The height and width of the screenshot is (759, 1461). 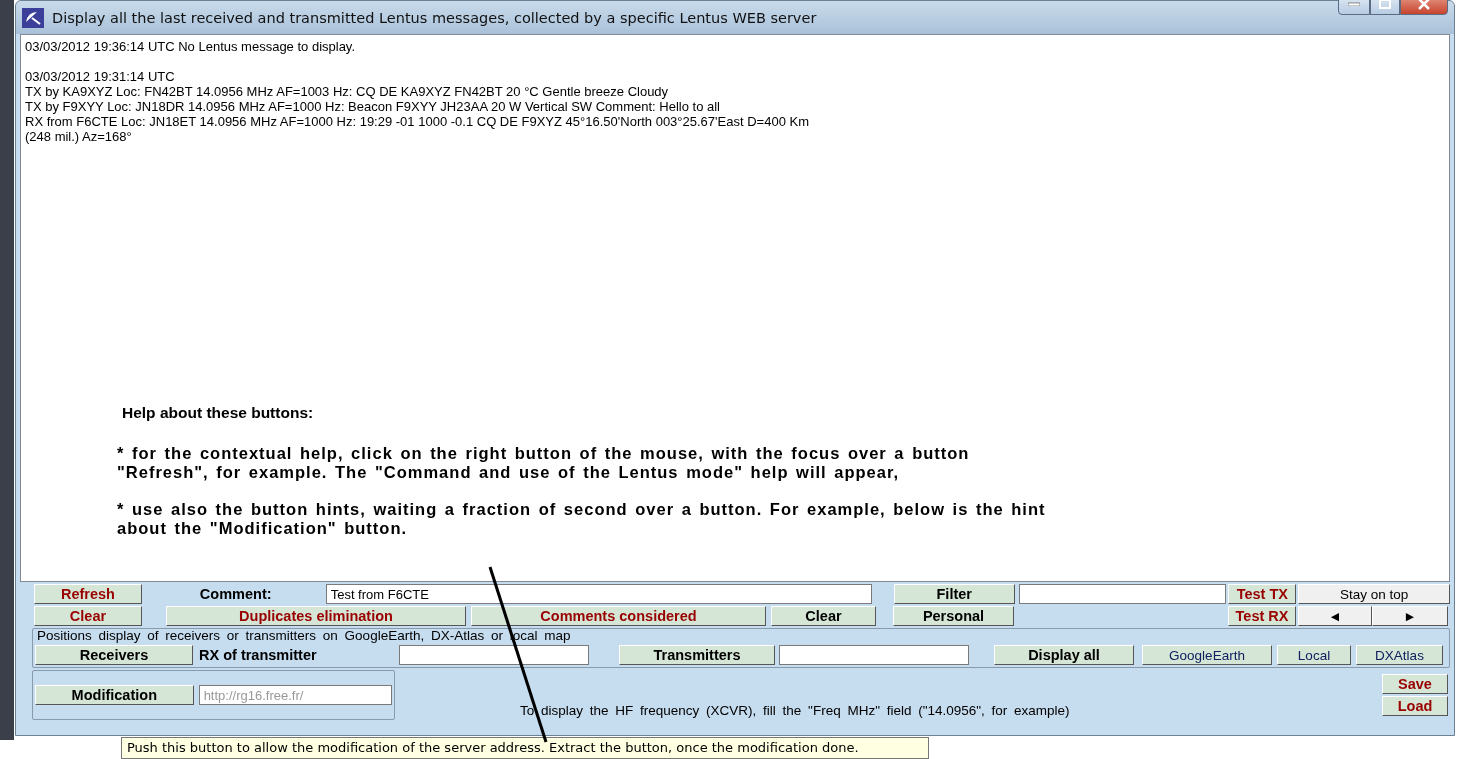 What do you see at coordinates (316, 616) in the screenshot?
I see `duplicates-elimination-button: Duplicates elimination` at bounding box center [316, 616].